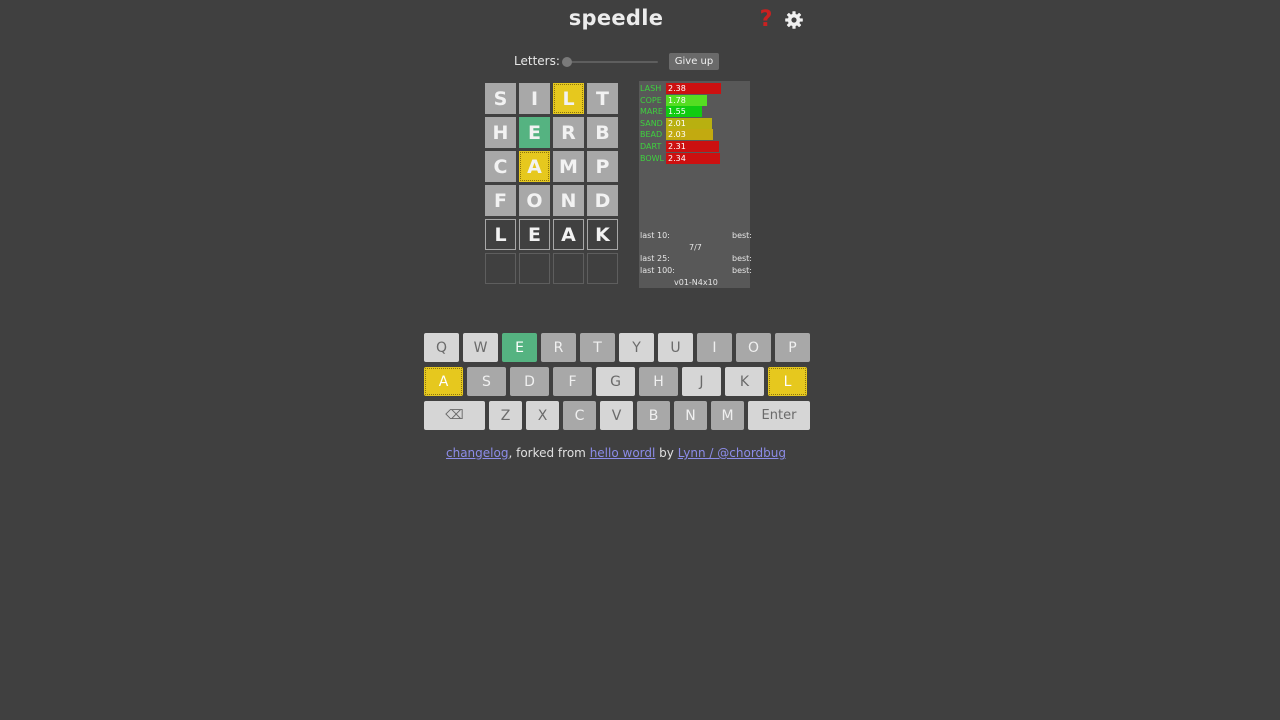  What do you see at coordinates (779, 415) in the screenshot?
I see `enter-key: Enter` at bounding box center [779, 415].